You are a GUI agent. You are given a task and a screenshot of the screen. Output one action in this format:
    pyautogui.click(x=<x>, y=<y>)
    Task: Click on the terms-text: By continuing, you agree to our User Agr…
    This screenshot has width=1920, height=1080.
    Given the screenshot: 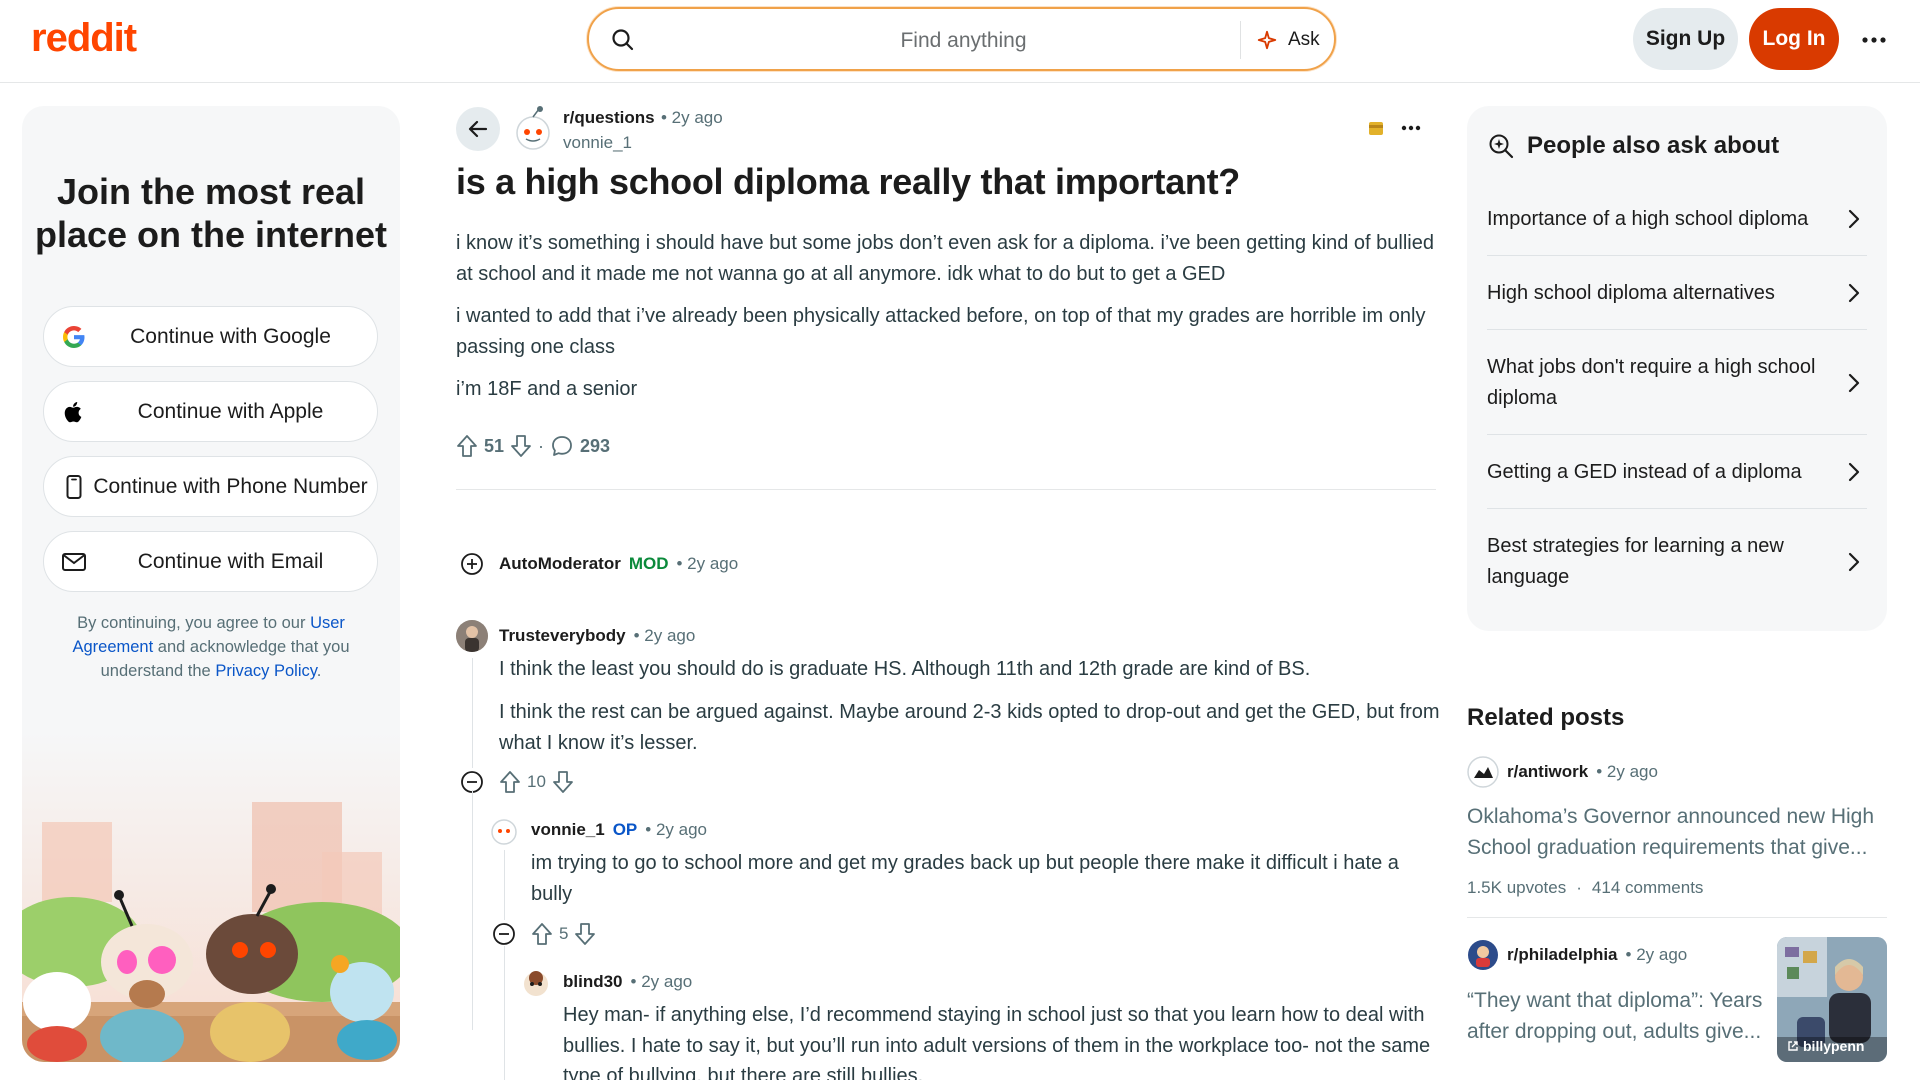 What is the action you would take?
    pyautogui.click(x=211, y=647)
    